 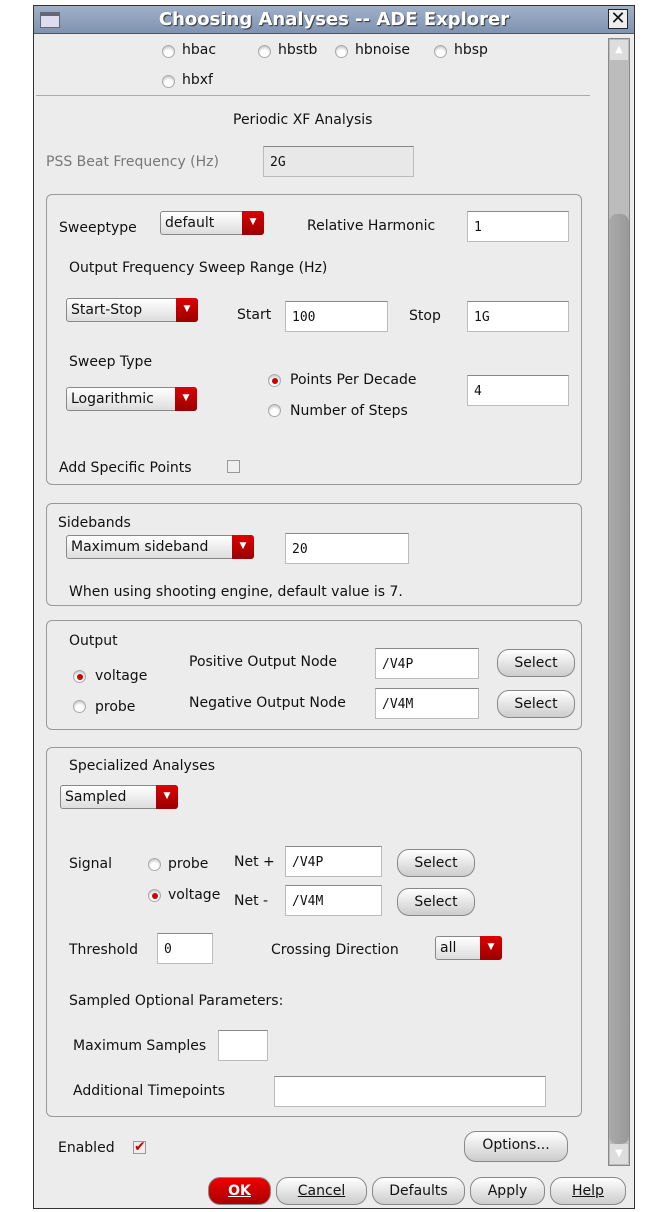 I want to click on rel-harm-label: Relative Harmonic, so click(x=371, y=226).